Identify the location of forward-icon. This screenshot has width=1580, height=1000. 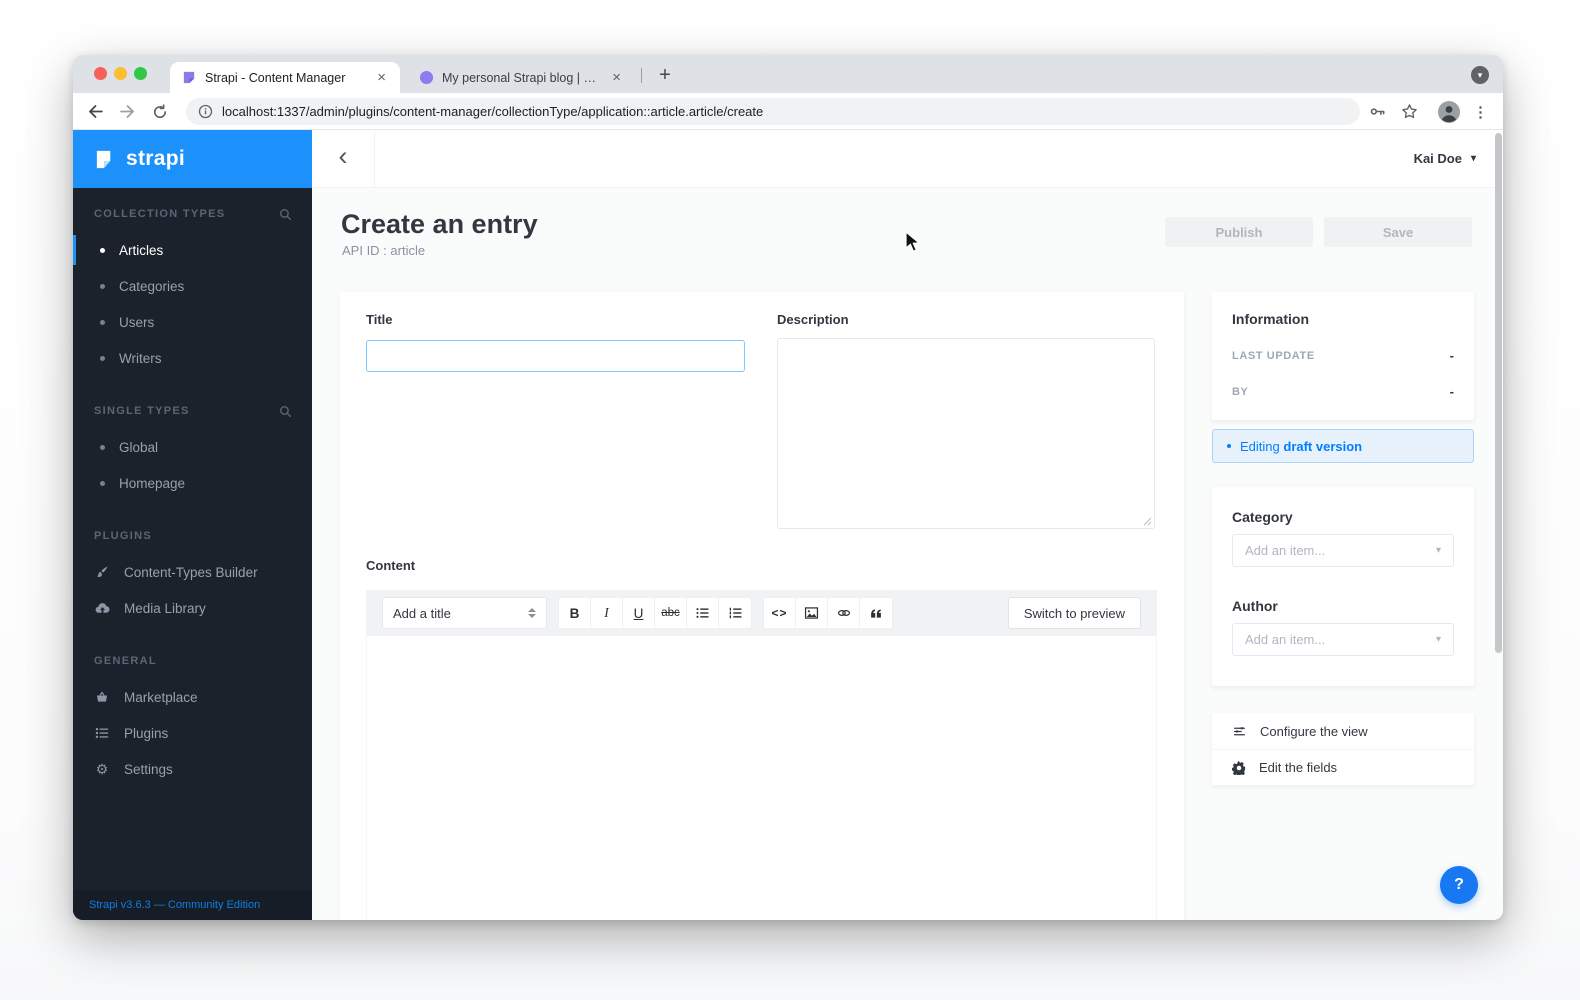
(127, 111).